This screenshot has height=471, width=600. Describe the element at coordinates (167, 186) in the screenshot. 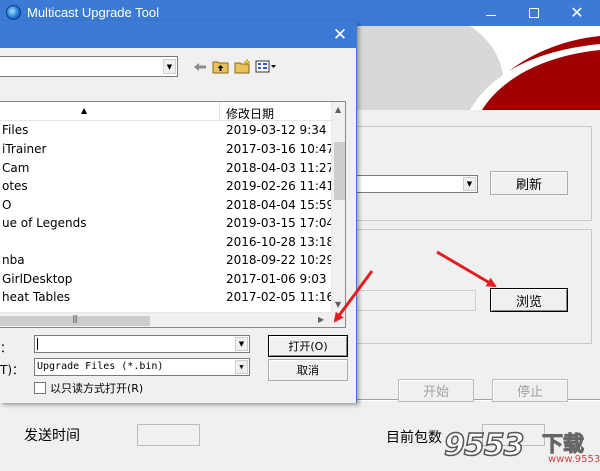

I see `list-item: otes 2019-02-26 11:41` at that location.